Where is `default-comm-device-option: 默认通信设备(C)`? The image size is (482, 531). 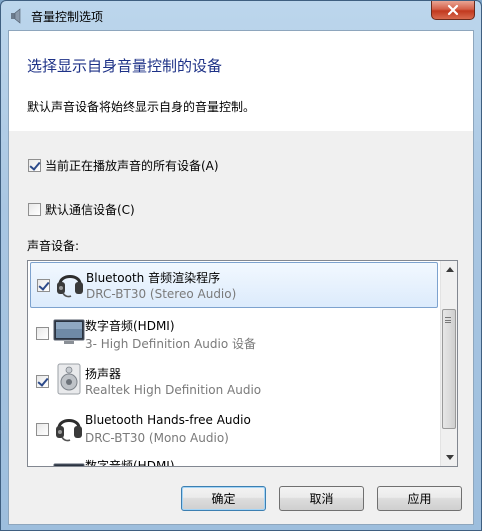
default-comm-device-option: 默认通信设备(C) is located at coordinates (81, 209).